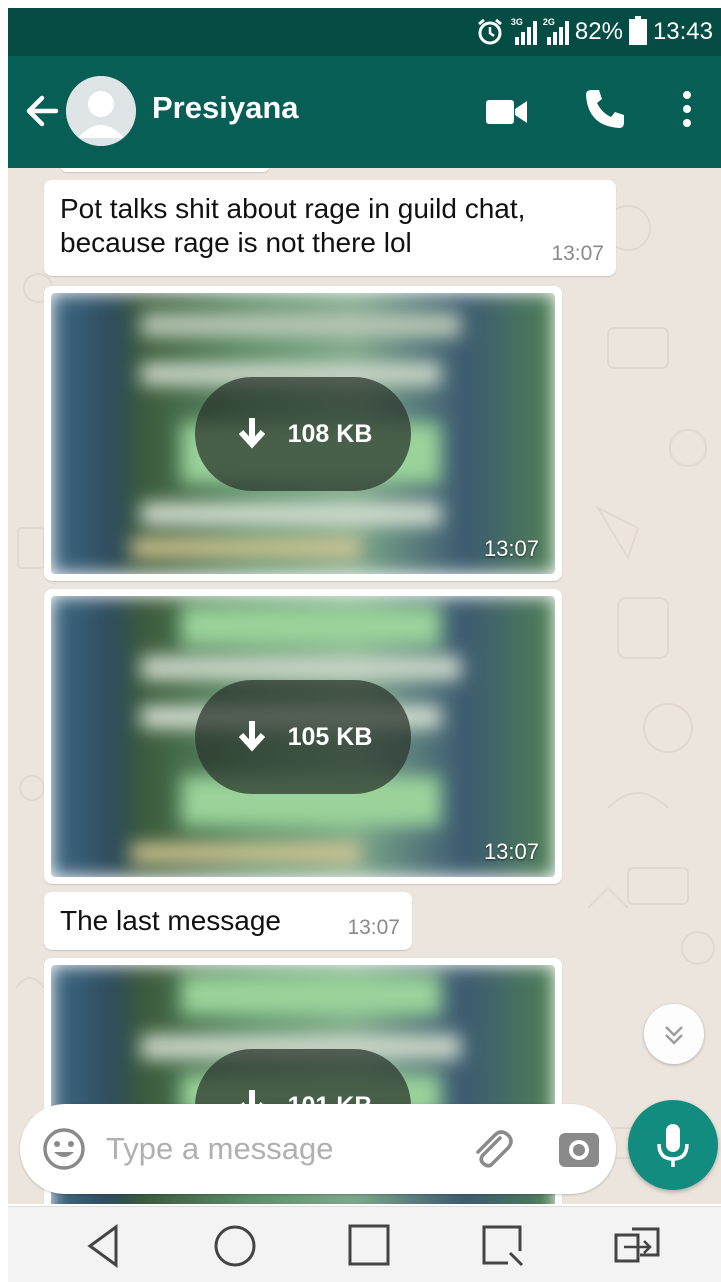 The image size is (721, 1282). I want to click on status-bar: 3G 2G 82% 13:43, so click(364, 32).